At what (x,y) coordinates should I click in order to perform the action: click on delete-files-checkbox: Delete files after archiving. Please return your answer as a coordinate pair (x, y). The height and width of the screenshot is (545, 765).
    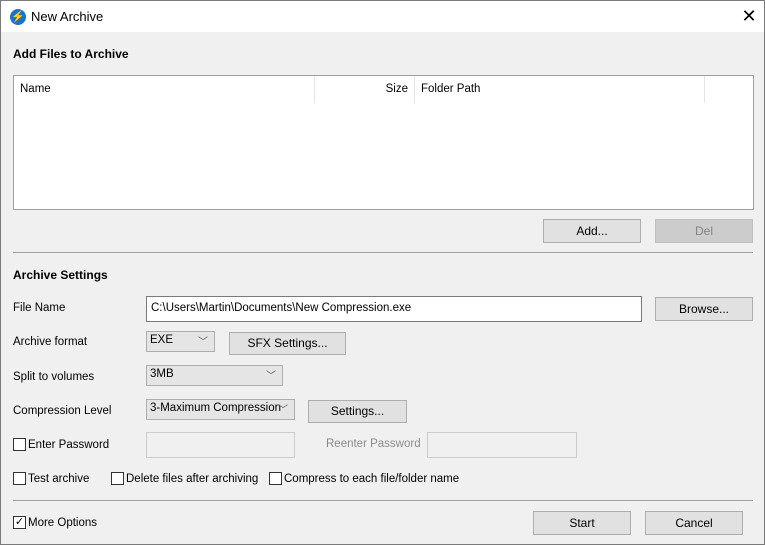
    Looking at the image, I should click on (184, 478).